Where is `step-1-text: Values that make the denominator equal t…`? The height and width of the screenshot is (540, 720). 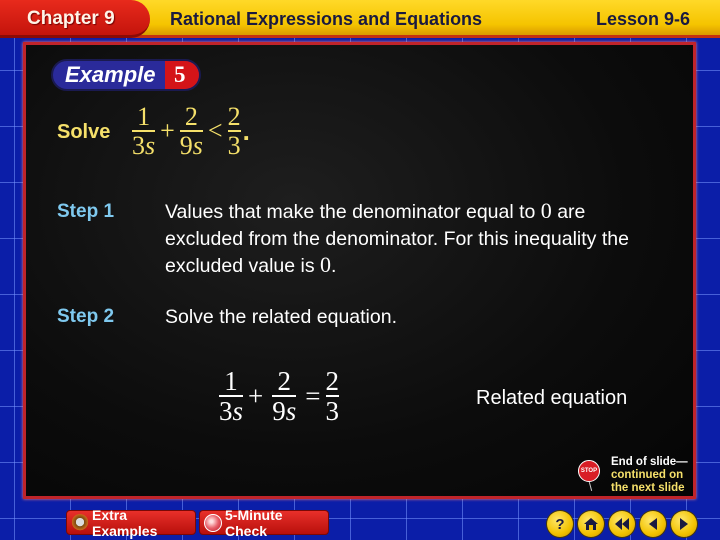
step-1-text: Values that make the denominator equal t… is located at coordinates (397, 237).